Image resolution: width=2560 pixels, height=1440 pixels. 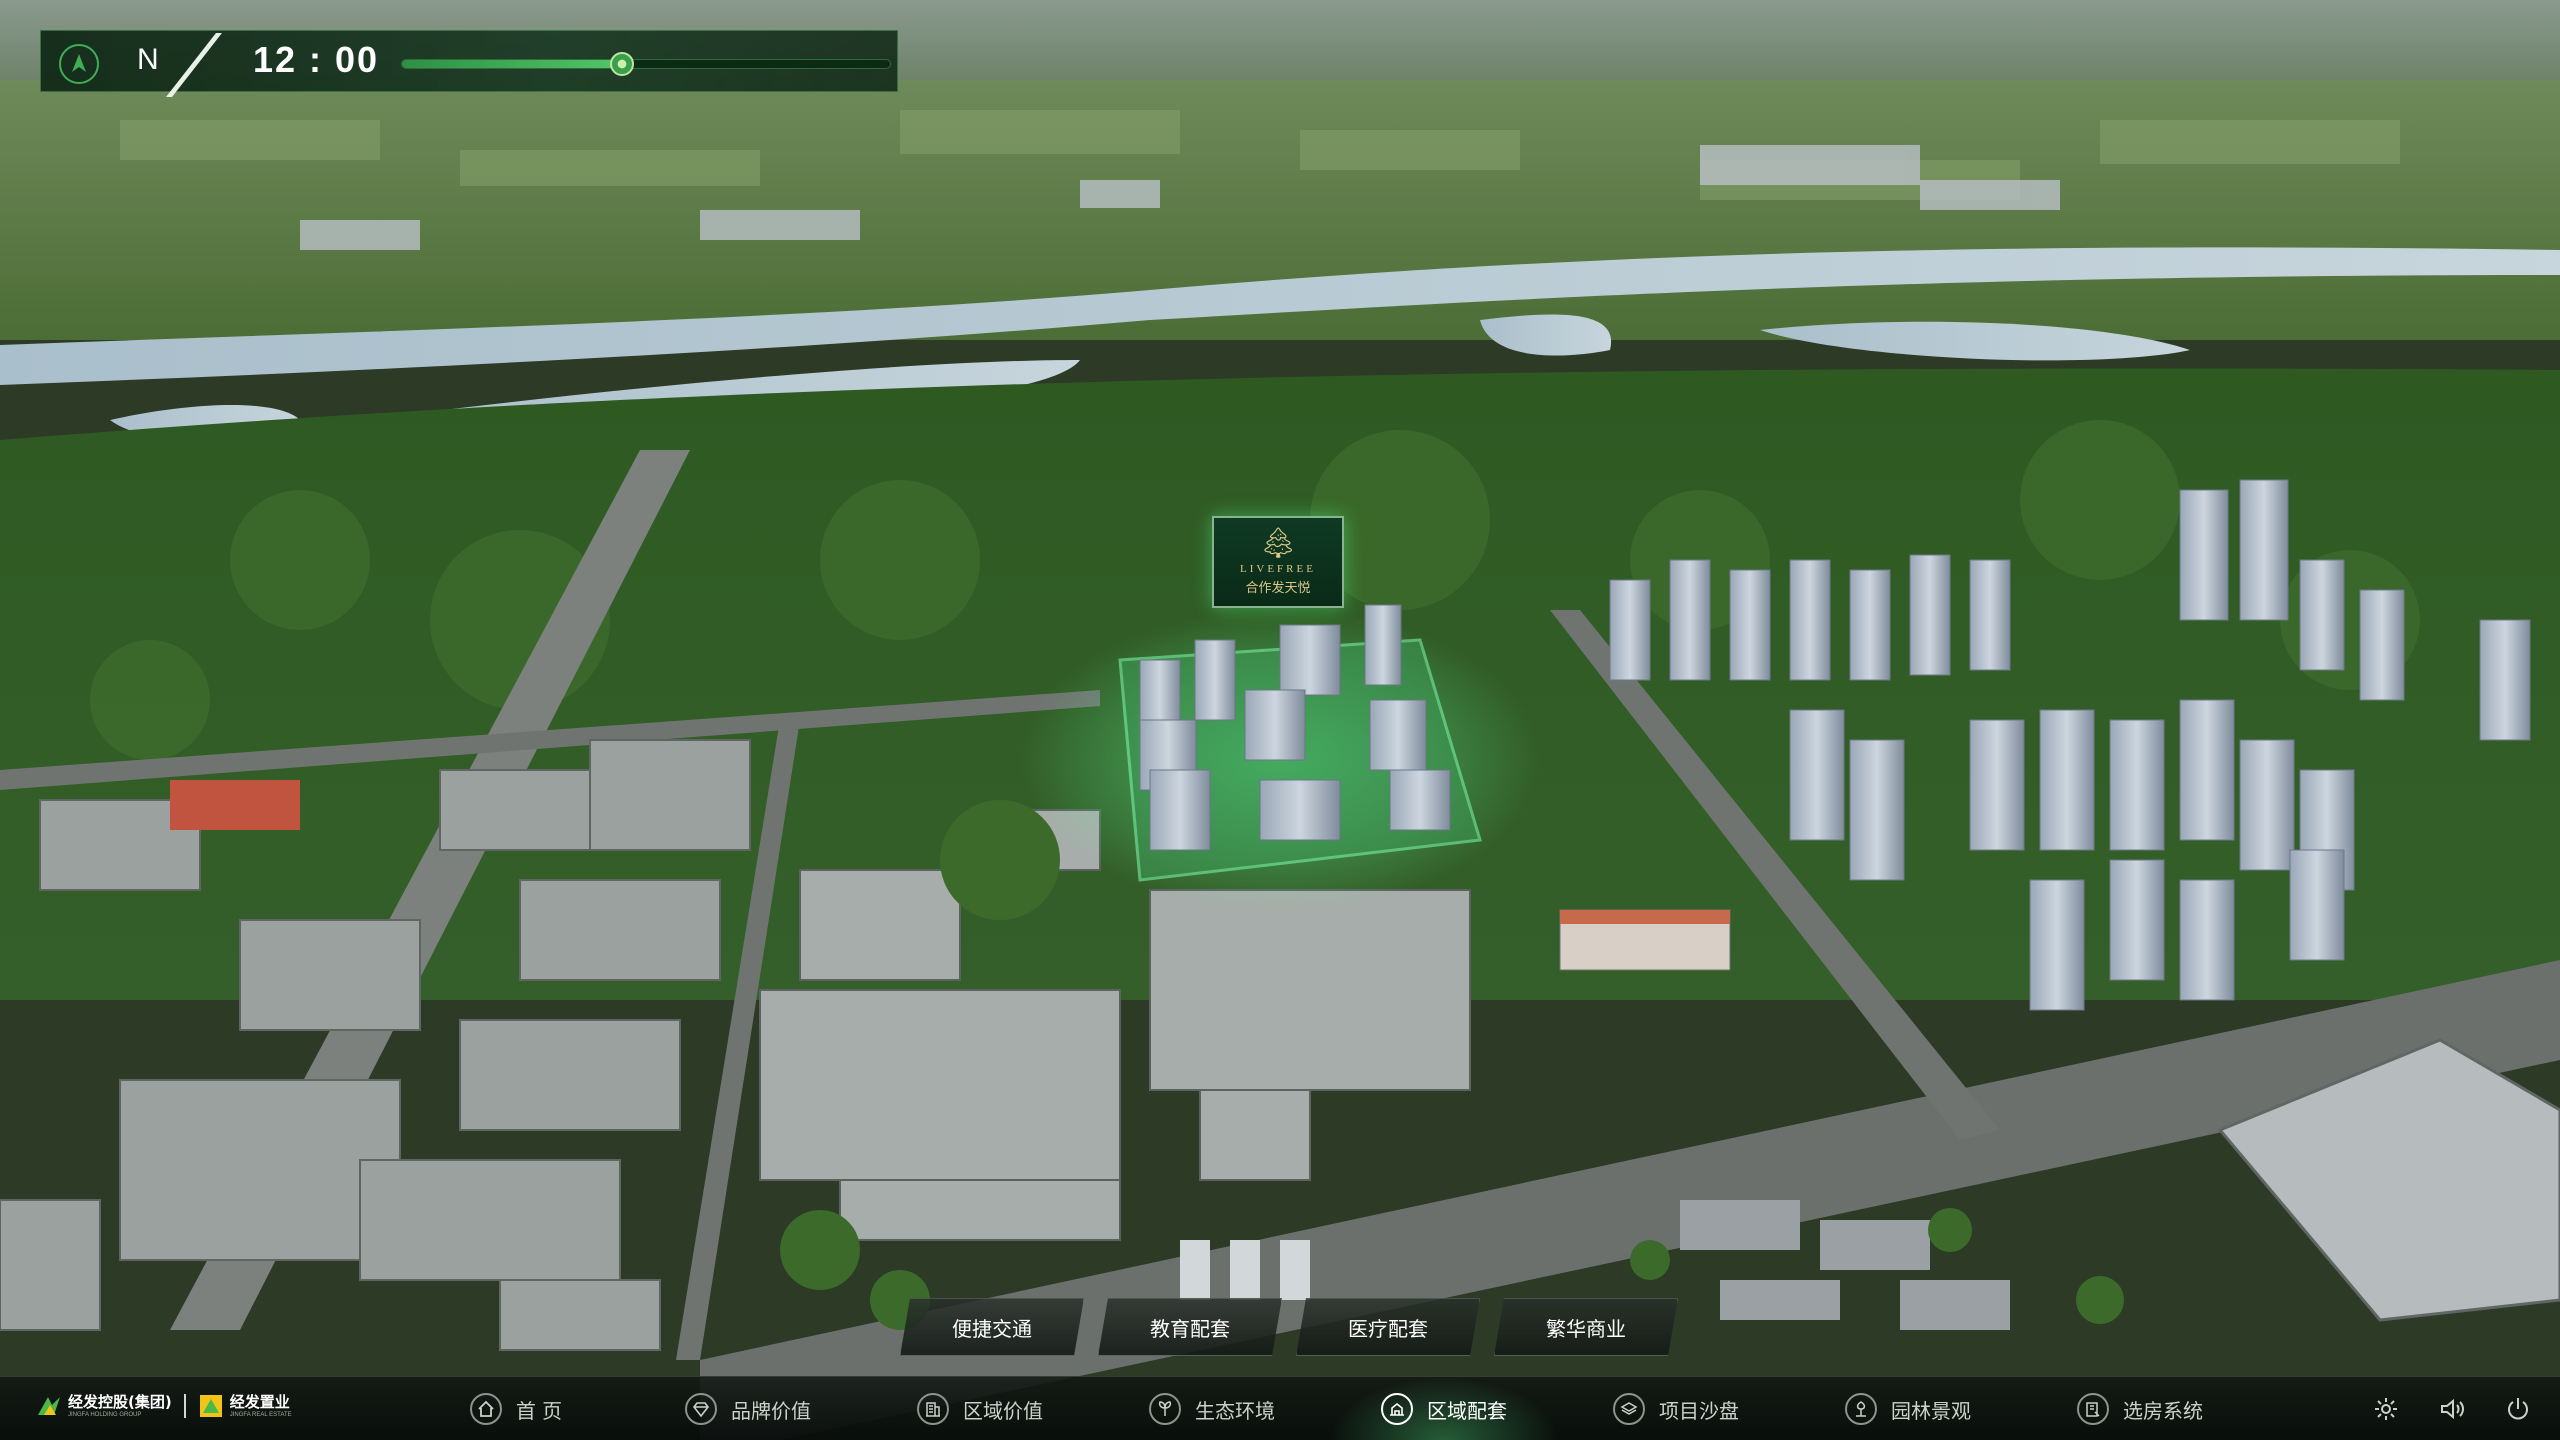 I want to click on tab-commerce: 繁华商业, so click(x=1586, y=1327).